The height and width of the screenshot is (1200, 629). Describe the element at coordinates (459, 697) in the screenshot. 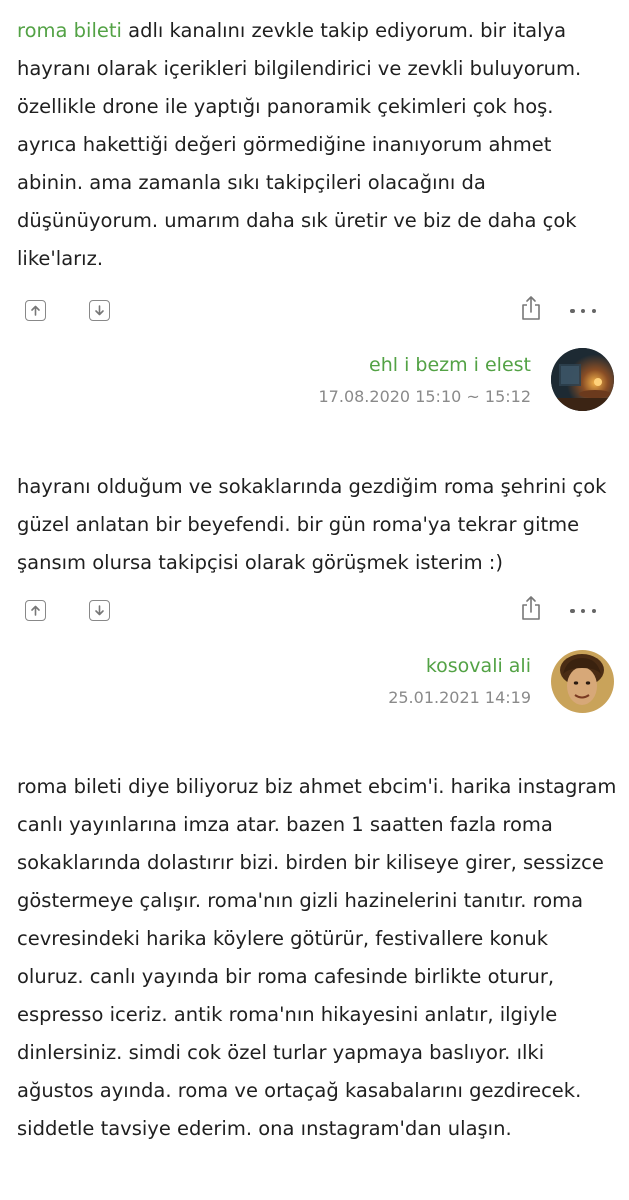

I see `entry-date: 25.01.2021 14:19` at that location.